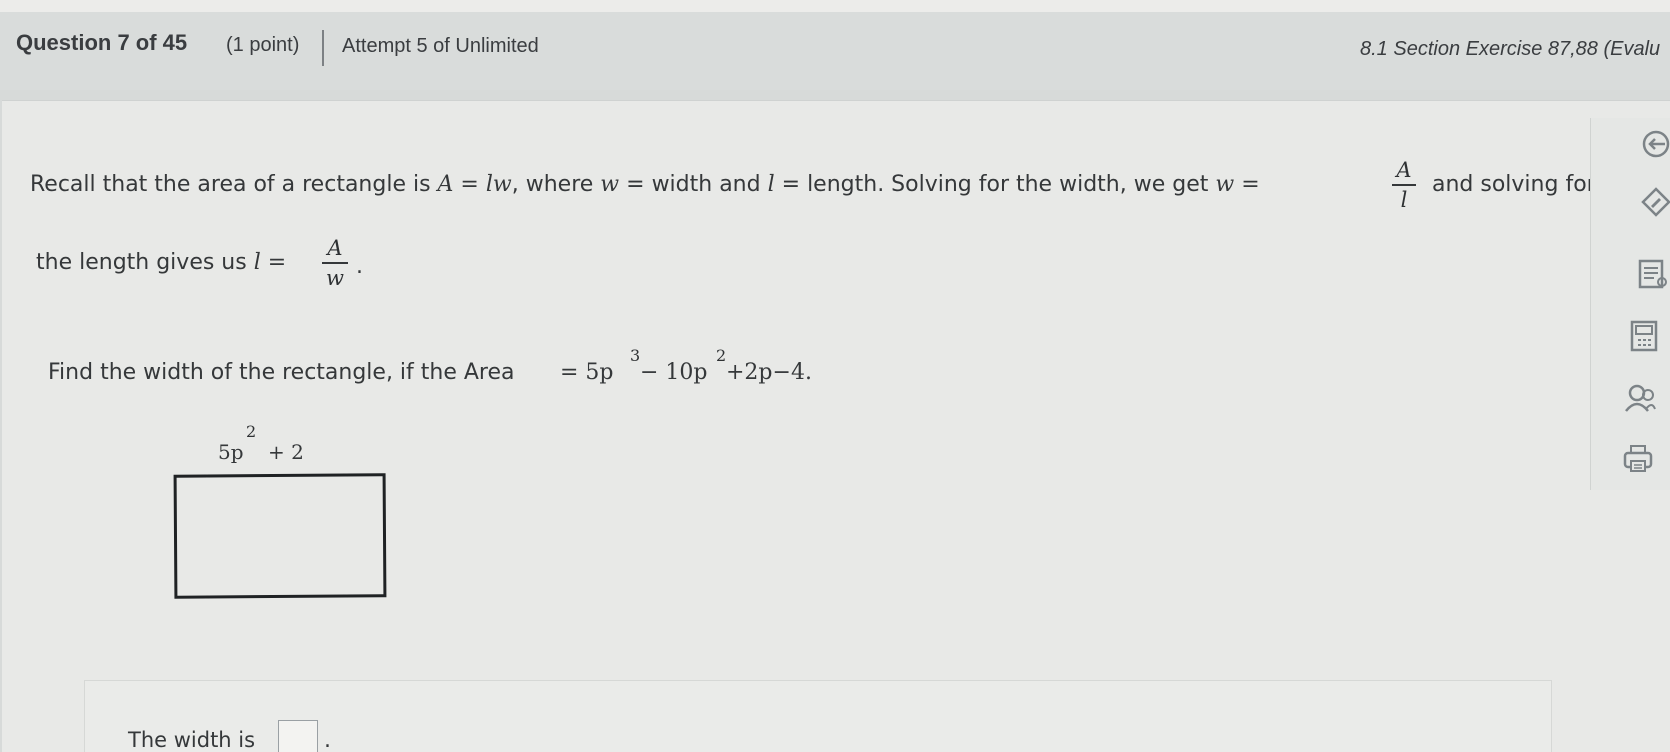  I want to click on edit-icon, so click(1652, 202).